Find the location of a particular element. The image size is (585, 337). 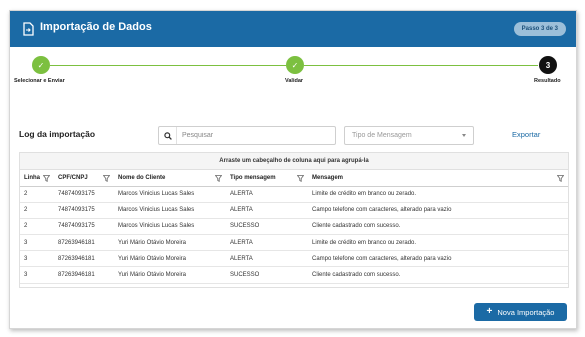

search-input is located at coordinates (252, 135).